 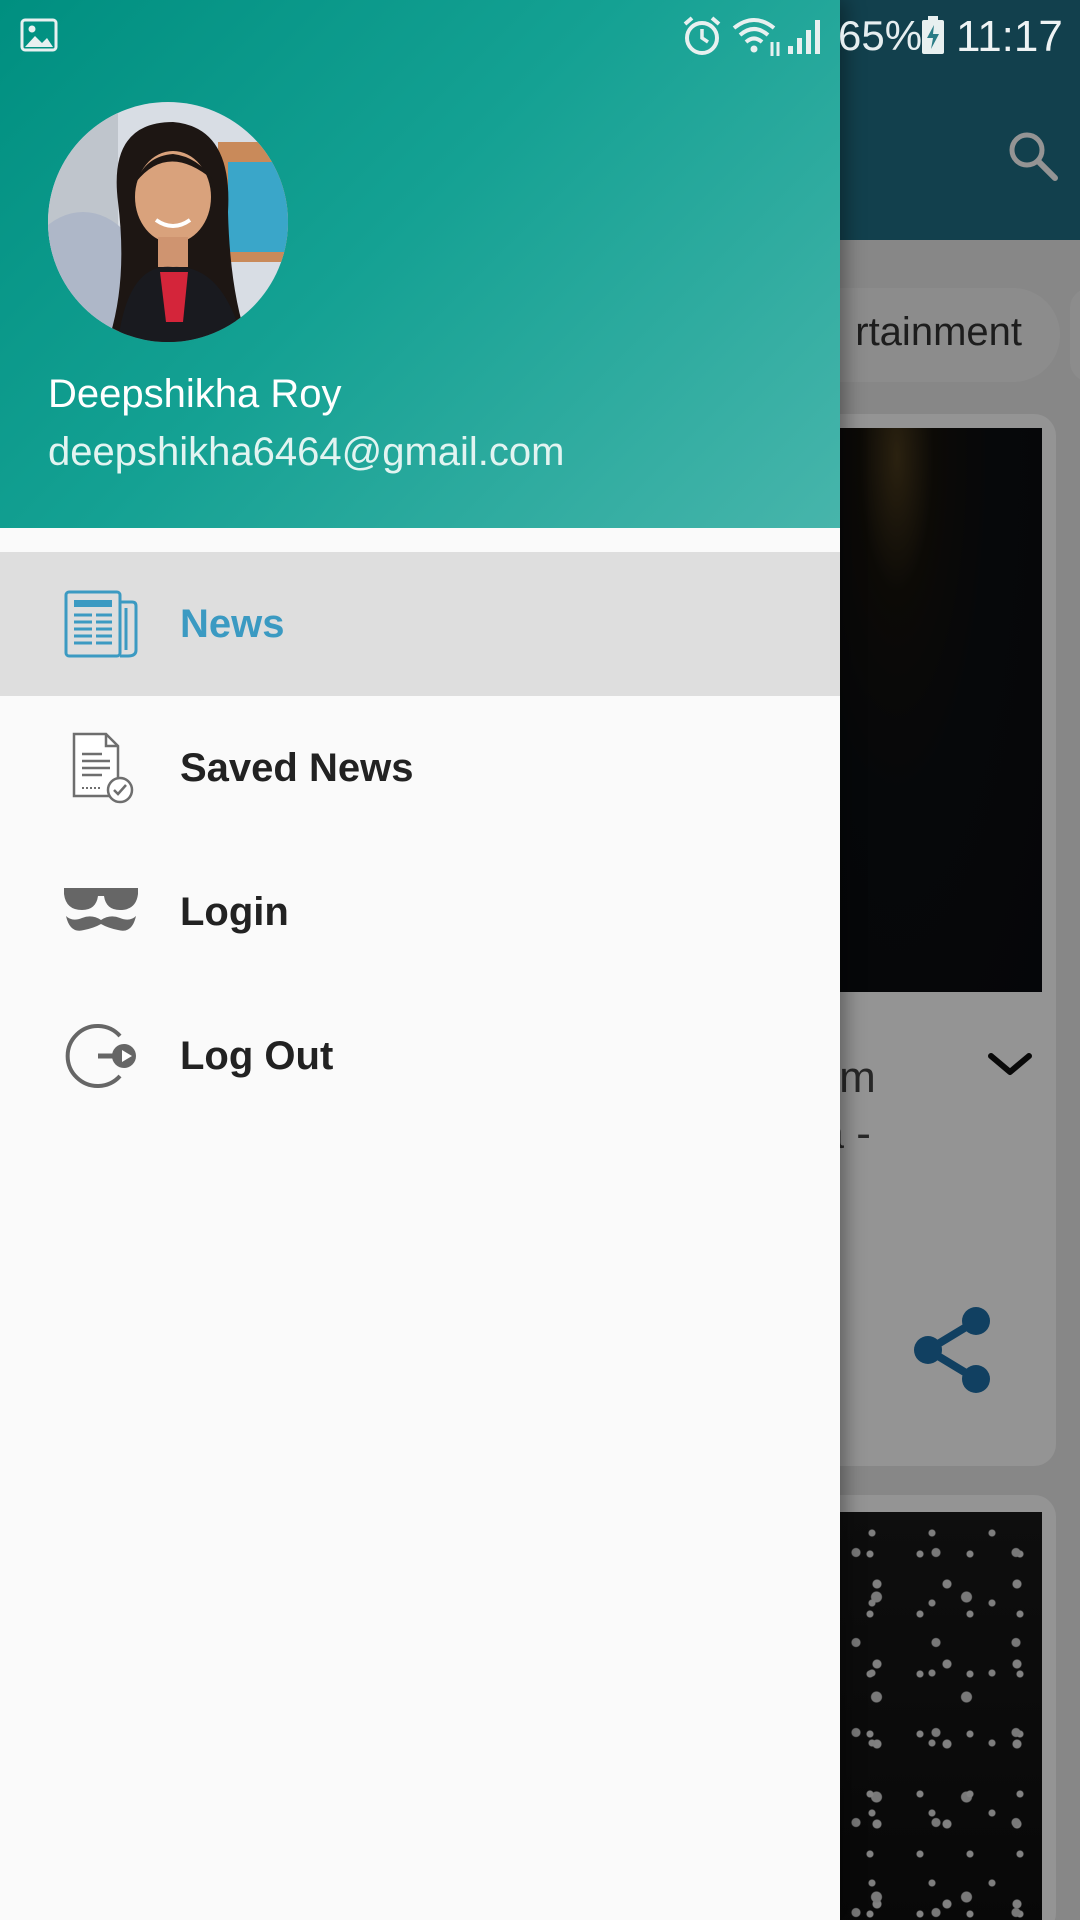 I want to click on avatar, so click(x=168, y=222).